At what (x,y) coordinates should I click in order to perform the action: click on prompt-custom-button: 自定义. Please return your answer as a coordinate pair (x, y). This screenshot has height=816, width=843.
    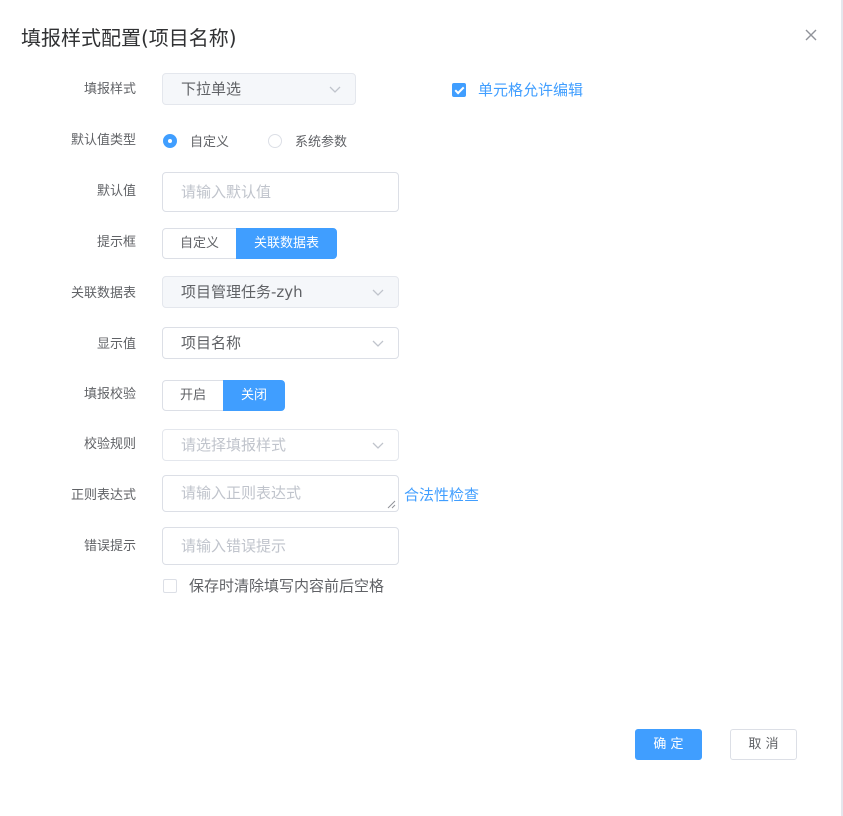
    Looking at the image, I should click on (200, 243).